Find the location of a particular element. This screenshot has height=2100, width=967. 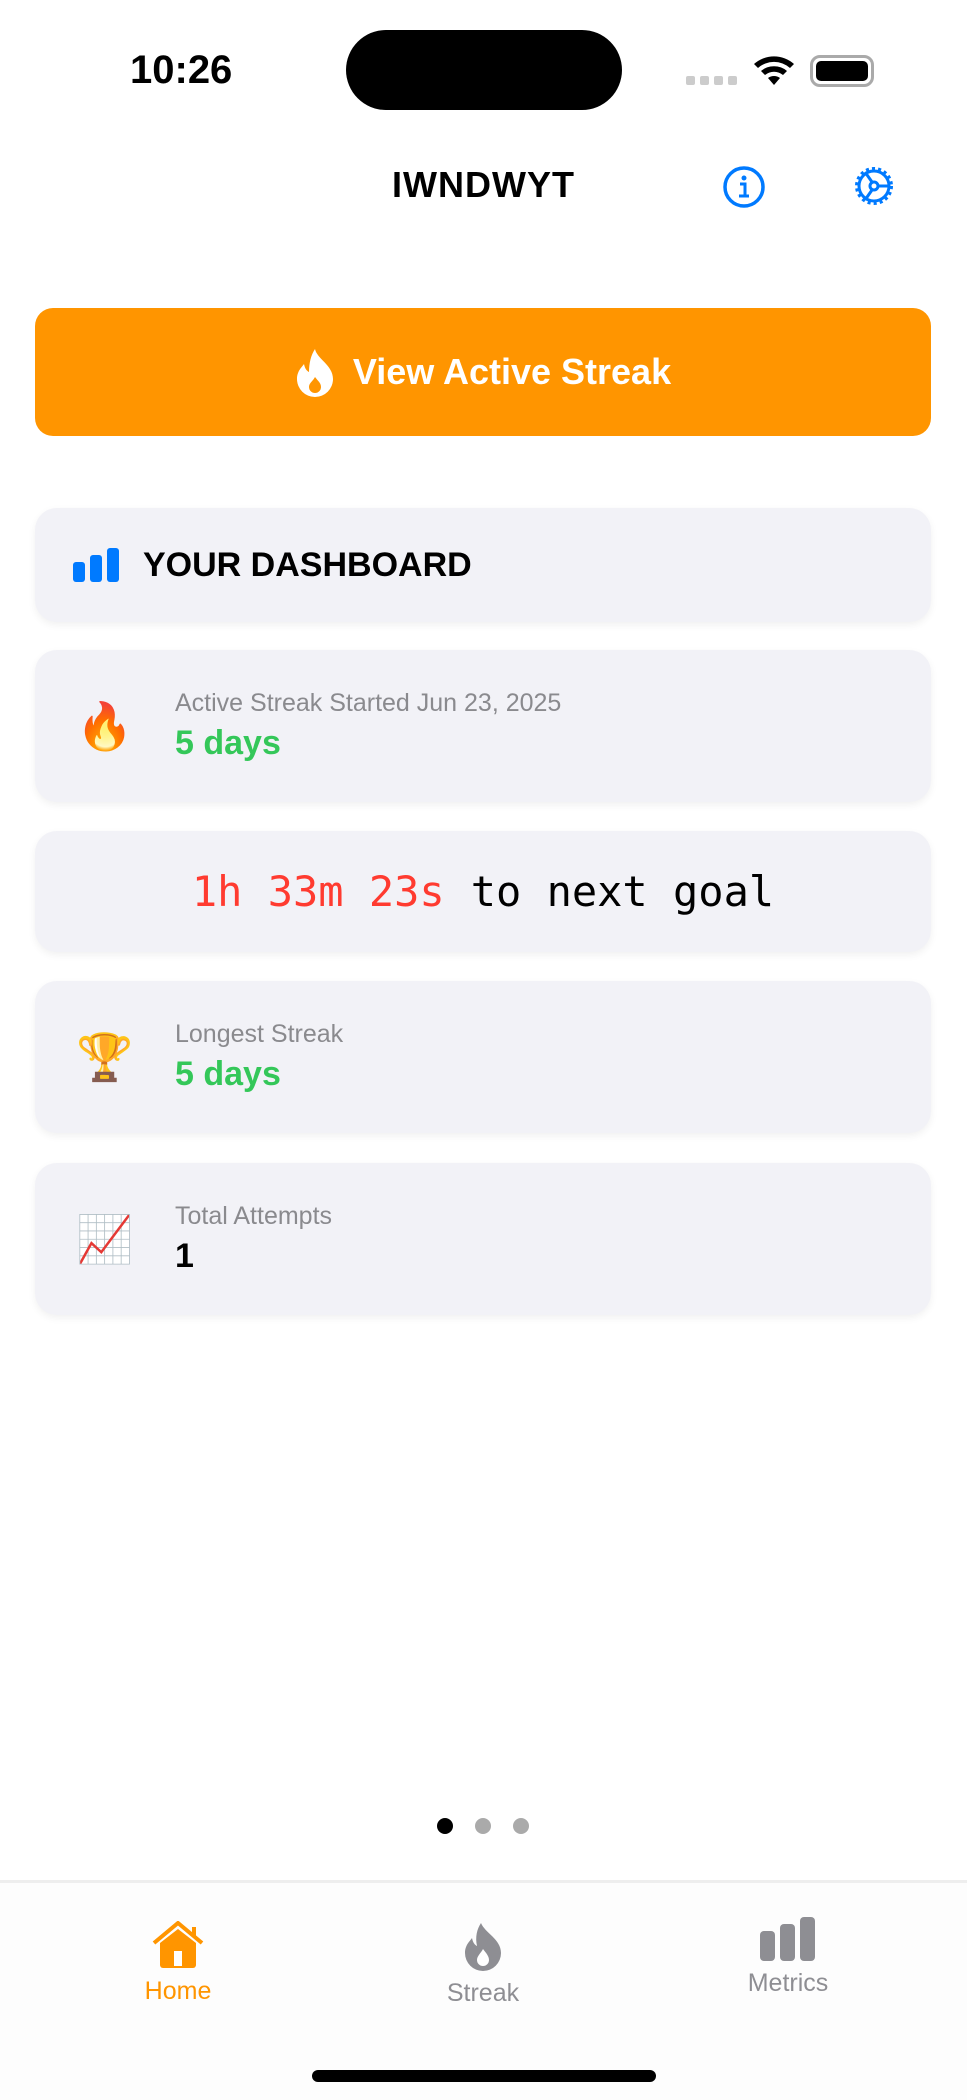

cta-label: View Active Streak is located at coordinates (512, 371).